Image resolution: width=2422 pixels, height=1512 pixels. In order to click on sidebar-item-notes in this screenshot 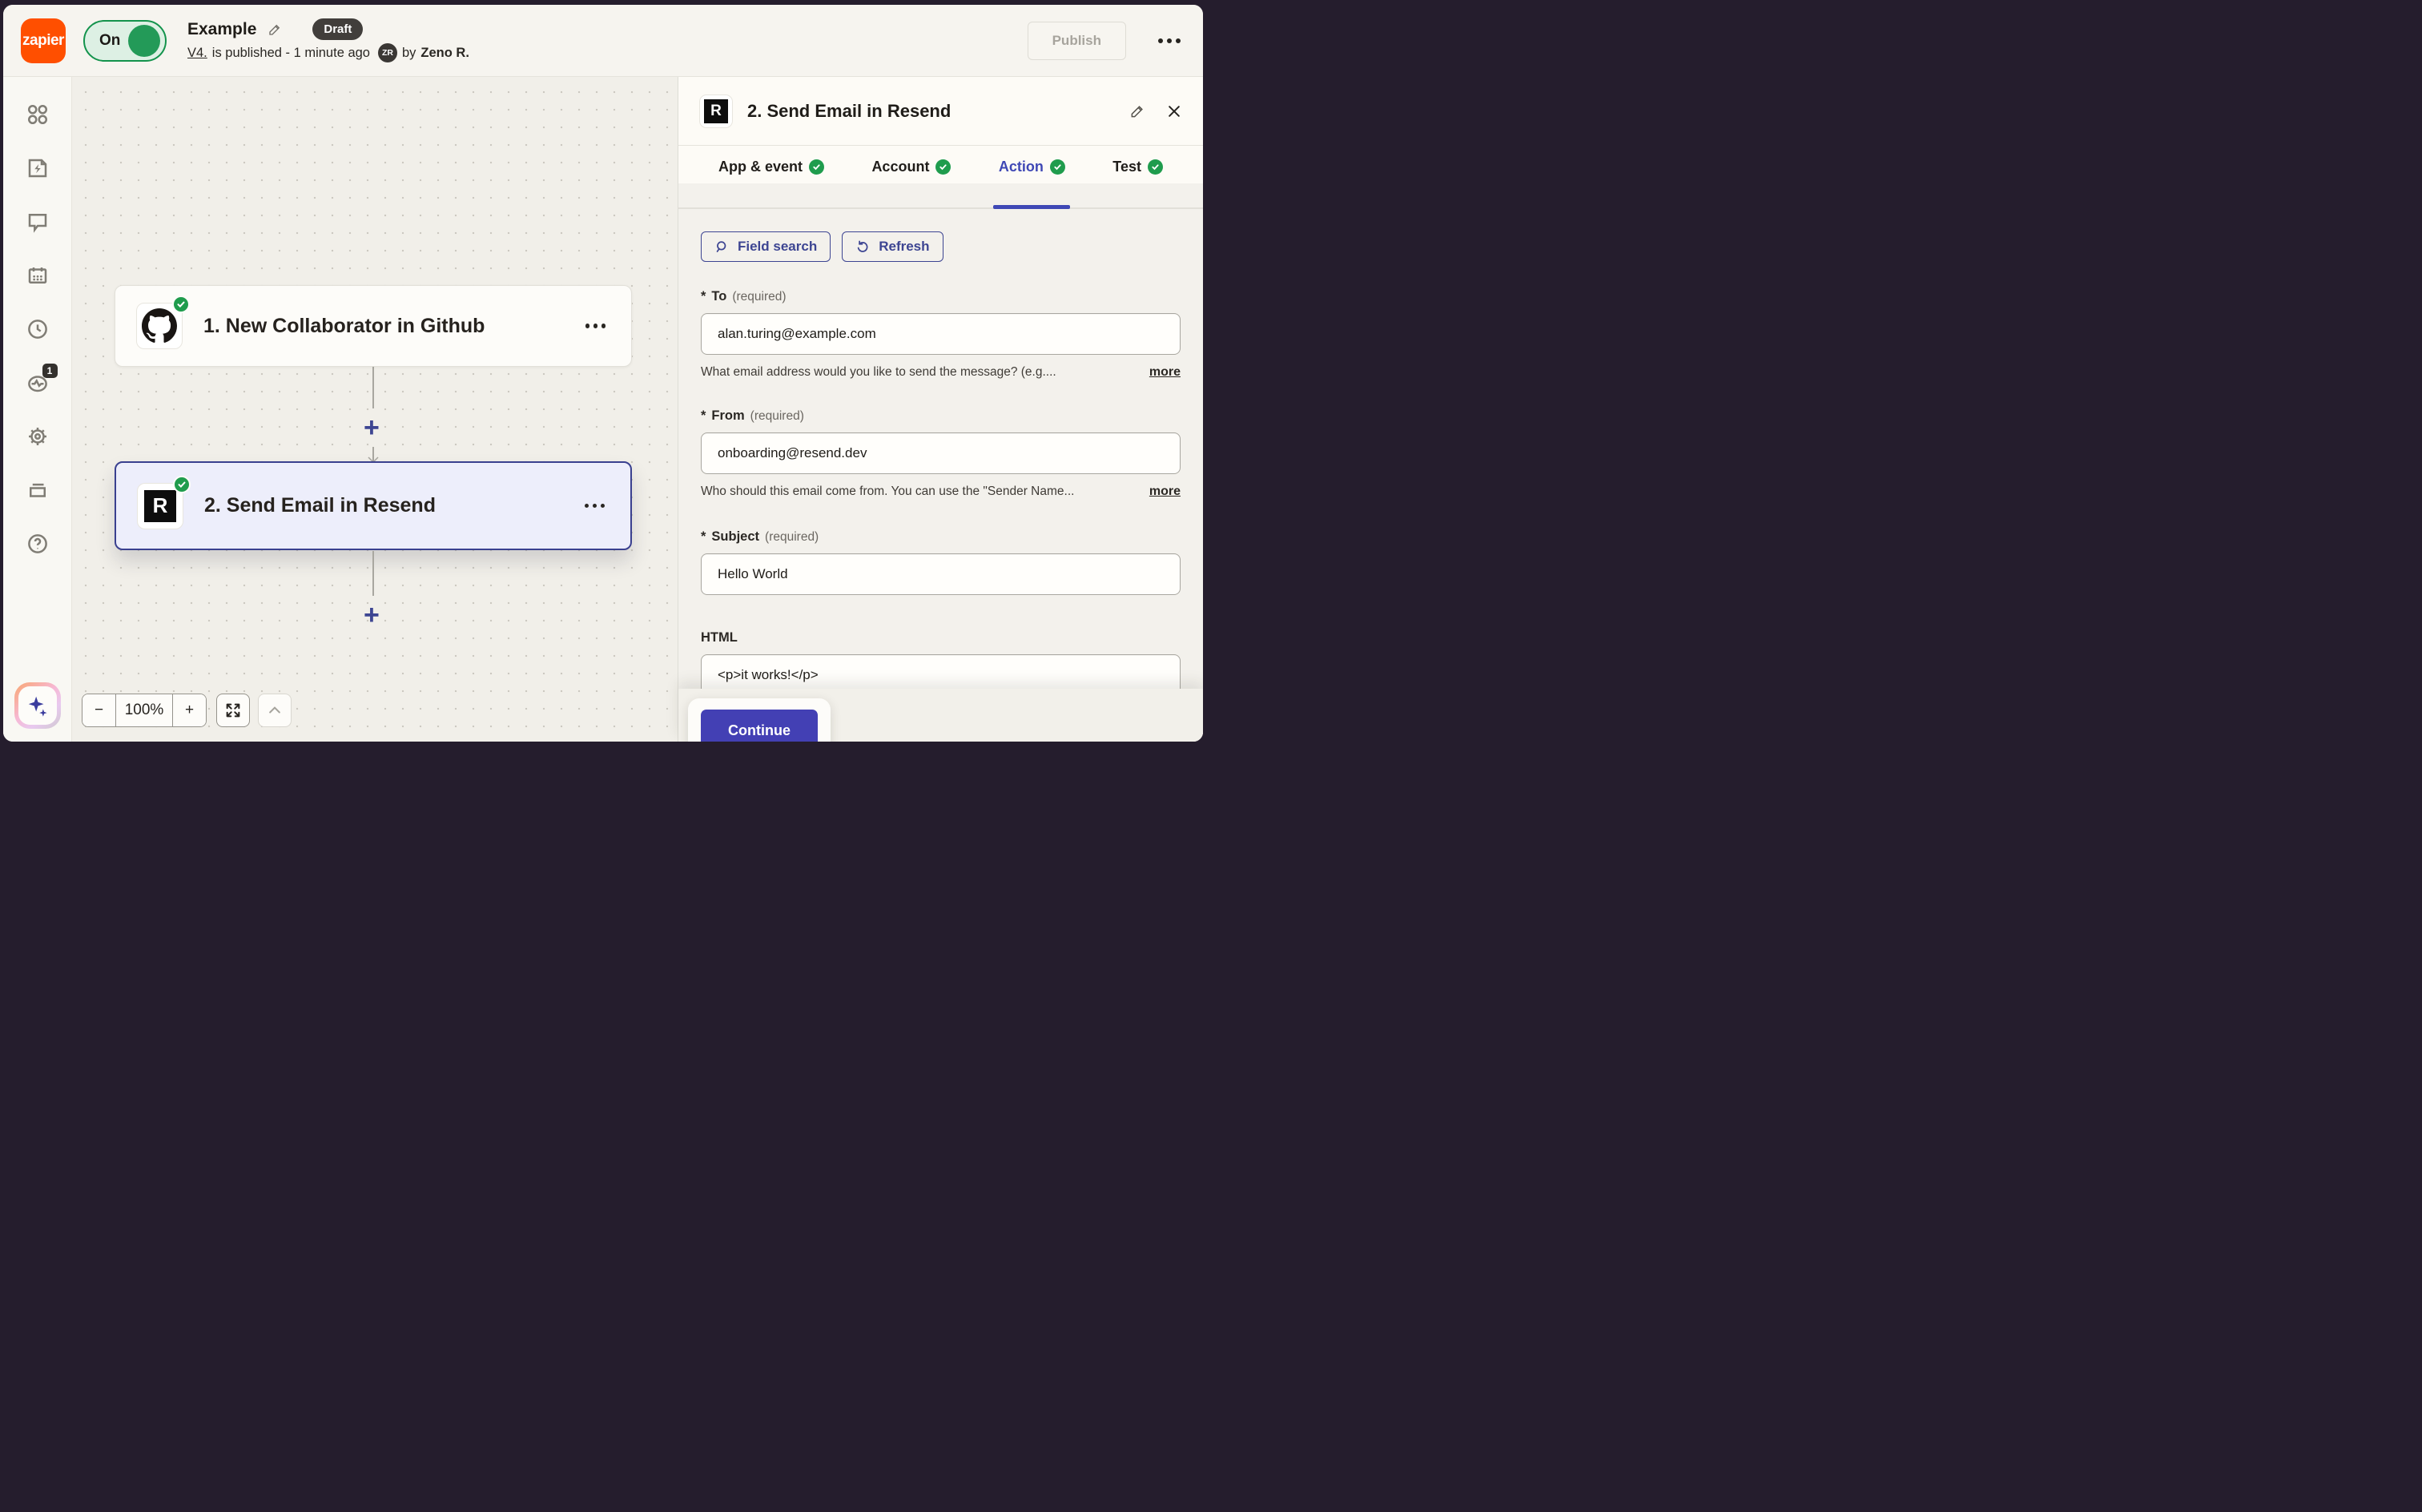, I will do `click(38, 222)`.